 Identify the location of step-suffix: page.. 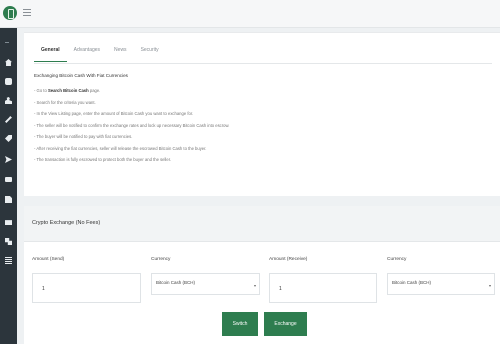
(94, 90).